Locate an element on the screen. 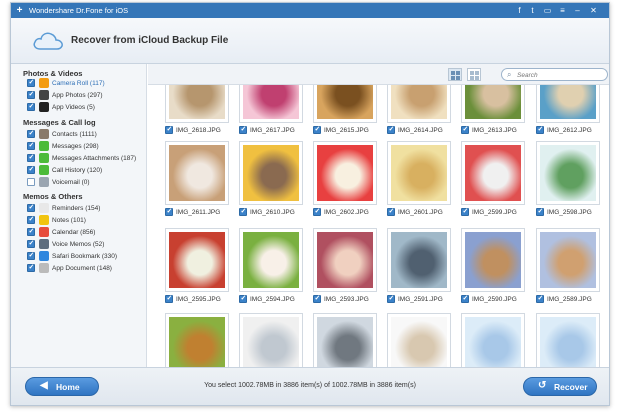  photo-item: IMG_2594.JPG is located at coordinates (275, 271).